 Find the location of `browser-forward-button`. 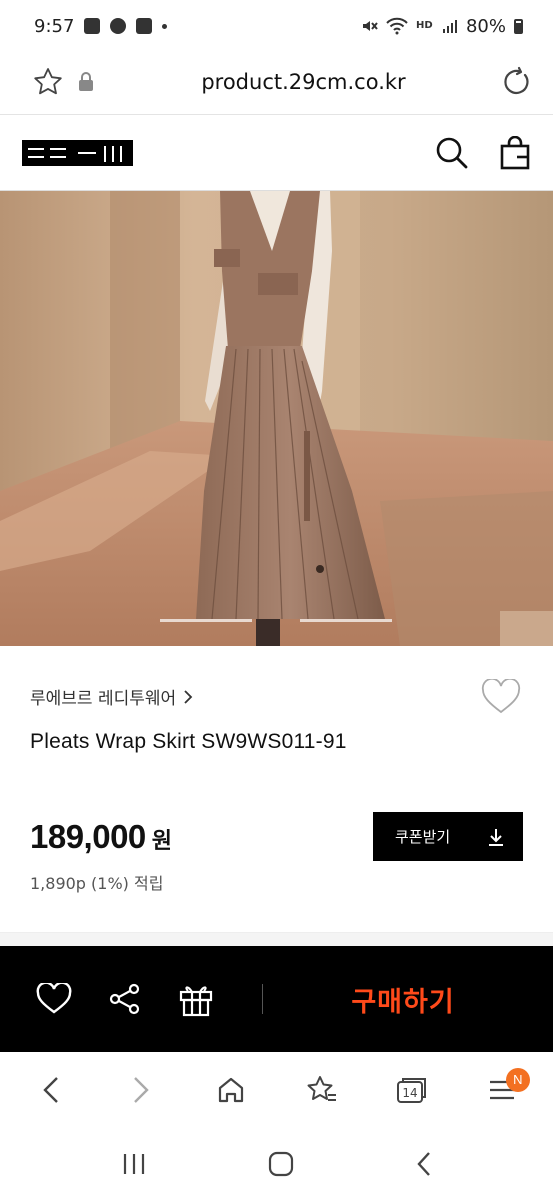

browser-forward-button is located at coordinates (141, 1090).